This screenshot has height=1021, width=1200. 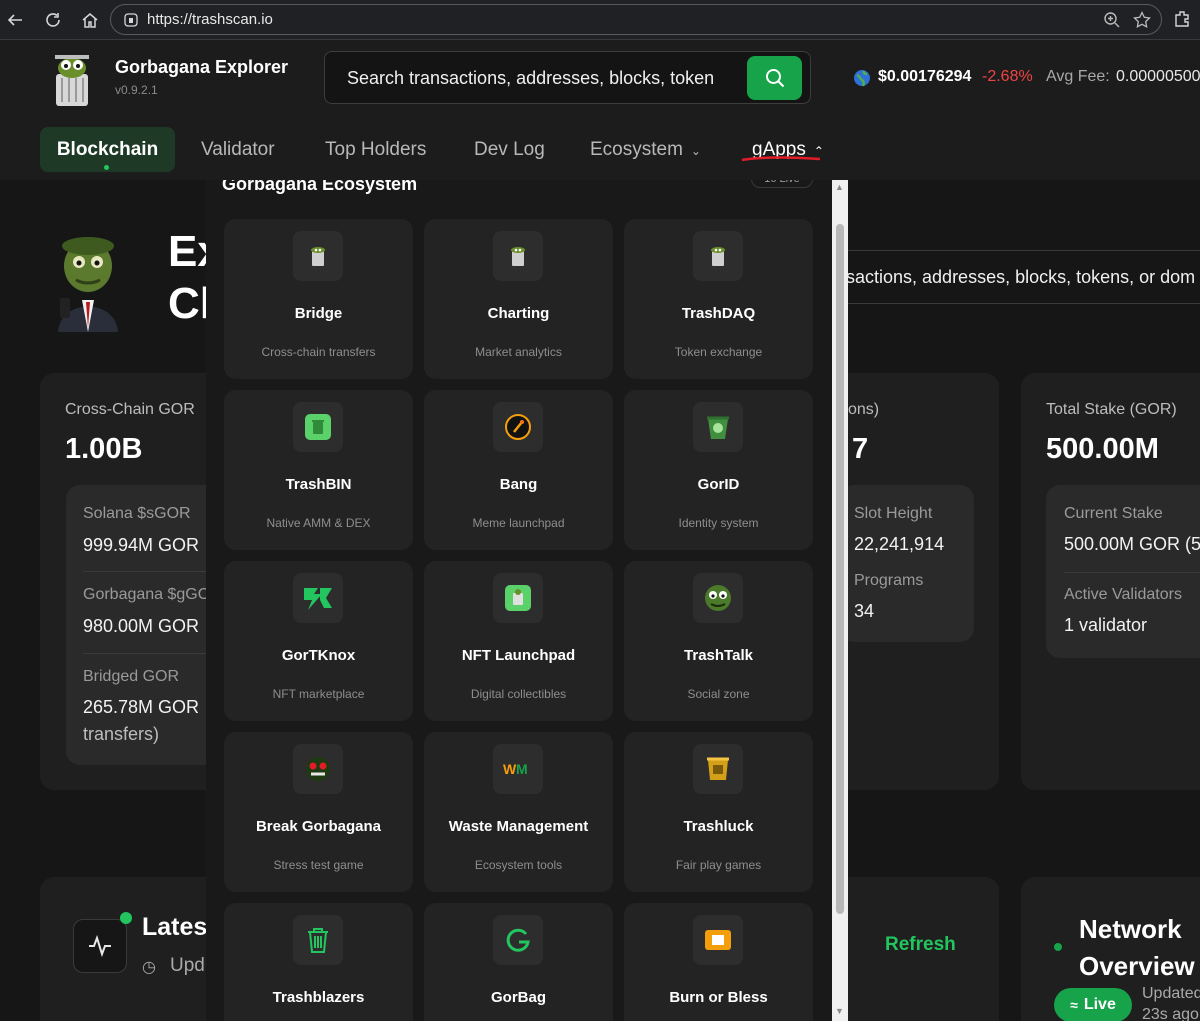 What do you see at coordinates (53, 20) in the screenshot?
I see `reload-icon` at bounding box center [53, 20].